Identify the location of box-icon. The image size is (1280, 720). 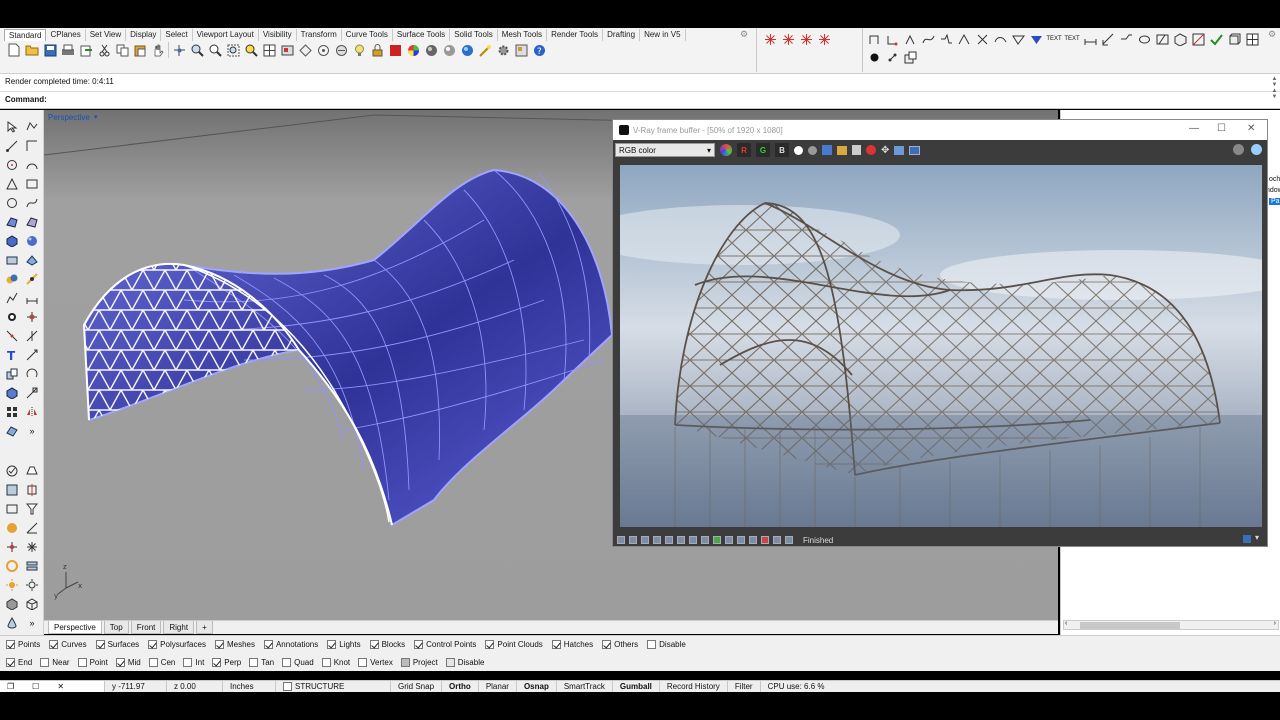
(1234, 39).